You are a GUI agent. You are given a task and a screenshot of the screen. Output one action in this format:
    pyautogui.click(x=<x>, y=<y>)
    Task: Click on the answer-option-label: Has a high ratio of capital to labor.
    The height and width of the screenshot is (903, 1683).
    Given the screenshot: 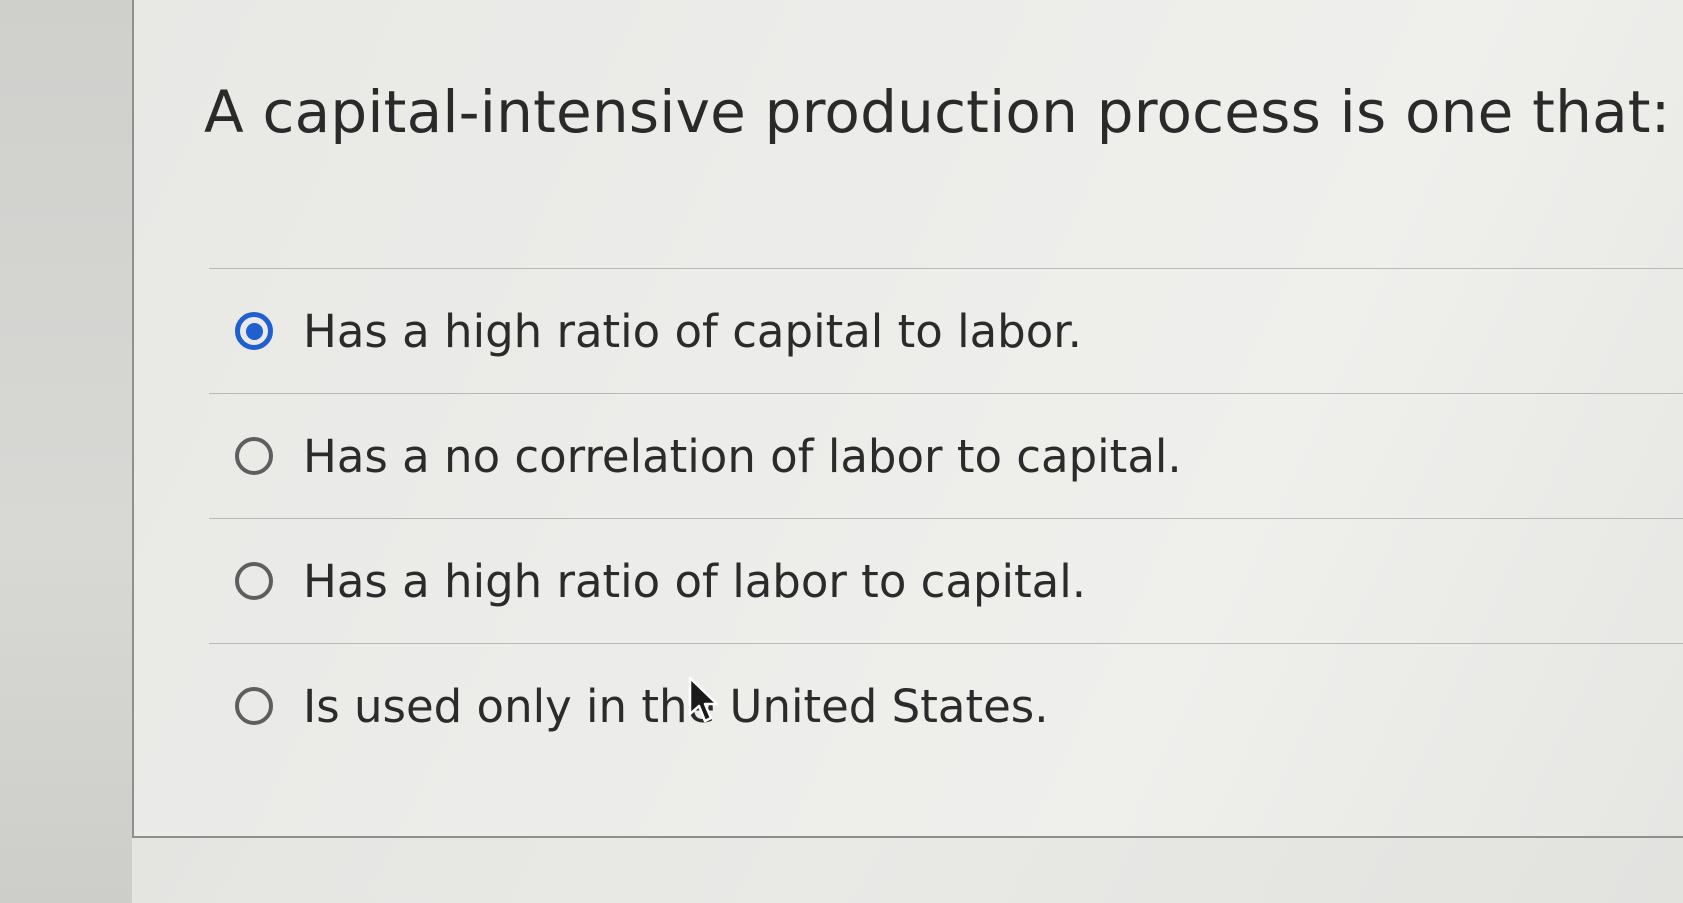 What is the action you would take?
    pyautogui.click(x=692, y=331)
    